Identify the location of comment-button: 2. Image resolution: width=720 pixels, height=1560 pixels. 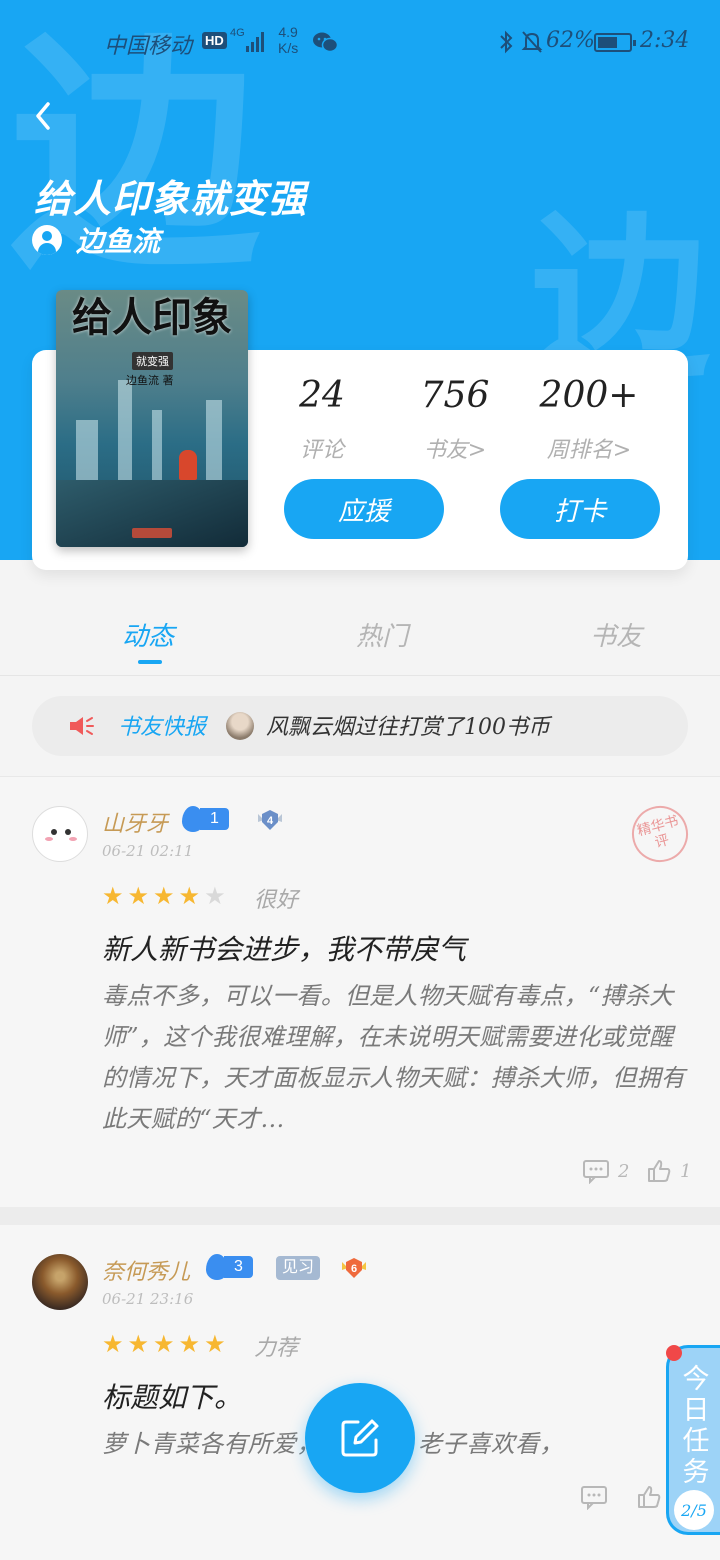
(605, 1171).